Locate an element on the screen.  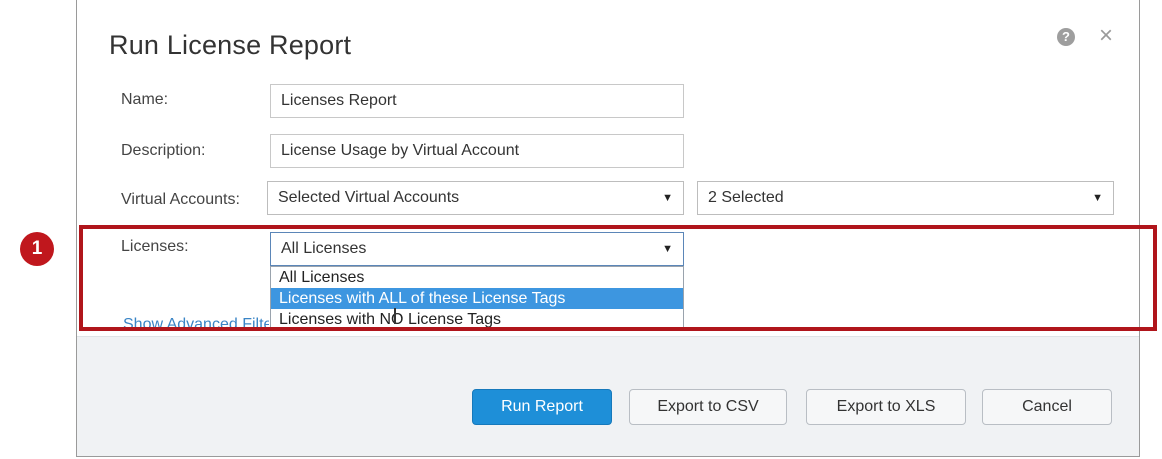
virtual-accounts-select-value: Selected Virtual Accounts is located at coordinates (369, 197).